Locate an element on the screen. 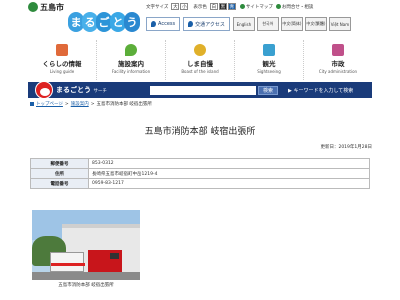 The image size is (400, 300). fire-truck is located at coordinates (105, 261).